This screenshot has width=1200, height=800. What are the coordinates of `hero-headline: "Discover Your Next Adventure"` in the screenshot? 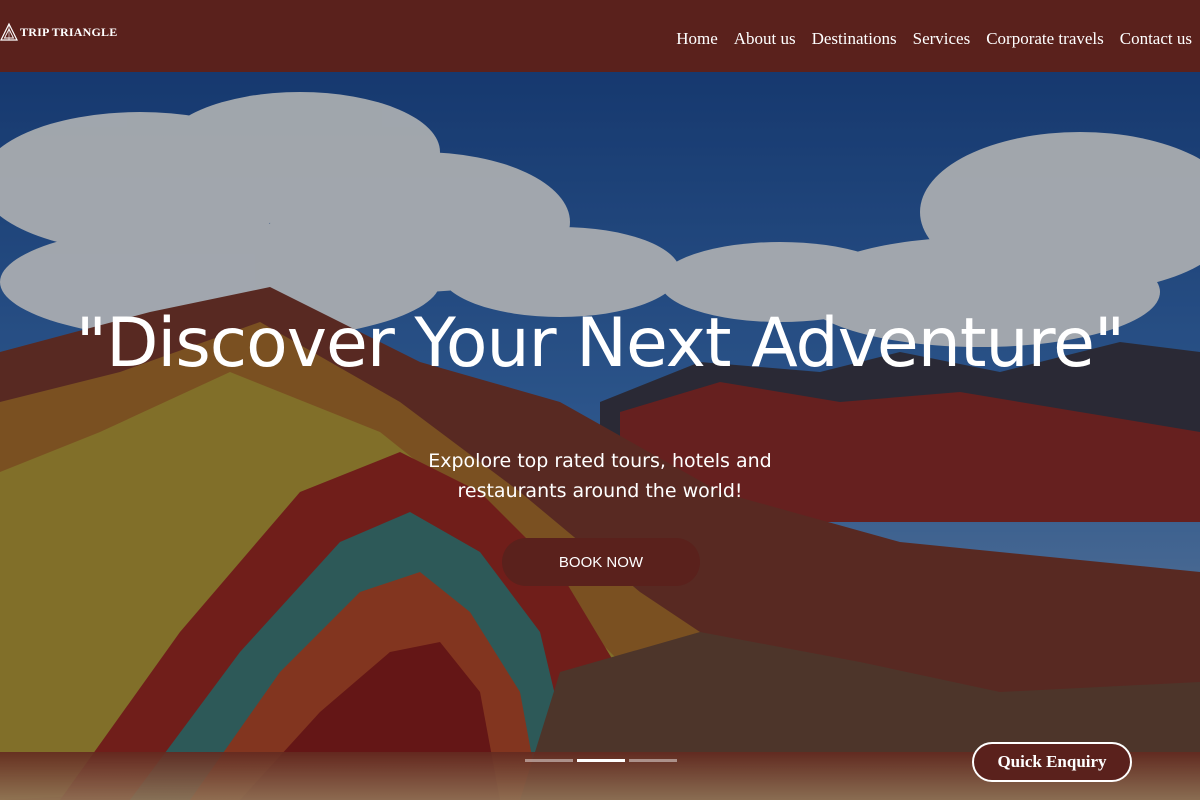 It's located at (600, 343).